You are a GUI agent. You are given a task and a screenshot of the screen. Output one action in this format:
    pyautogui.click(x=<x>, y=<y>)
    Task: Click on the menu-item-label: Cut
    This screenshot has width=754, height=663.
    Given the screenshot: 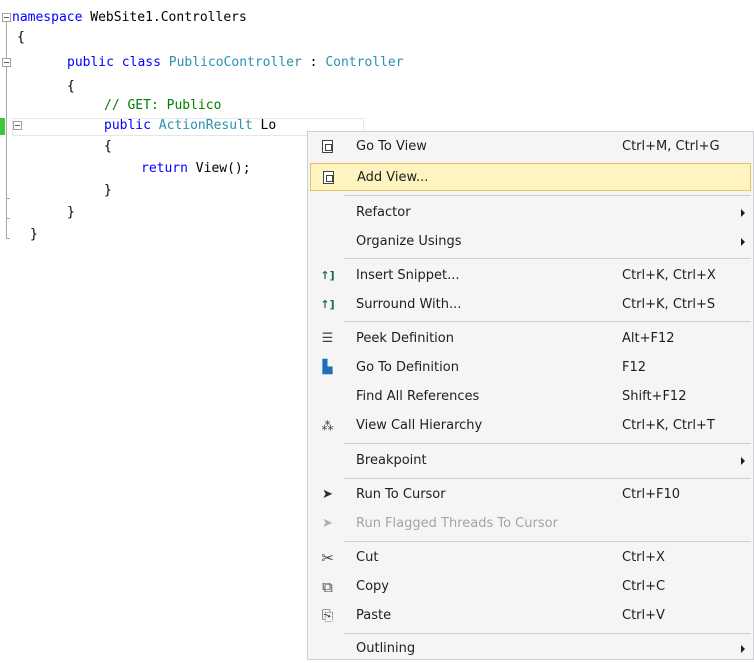 What is the action you would take?
    pyautogui.click(x=367, y=557)
    